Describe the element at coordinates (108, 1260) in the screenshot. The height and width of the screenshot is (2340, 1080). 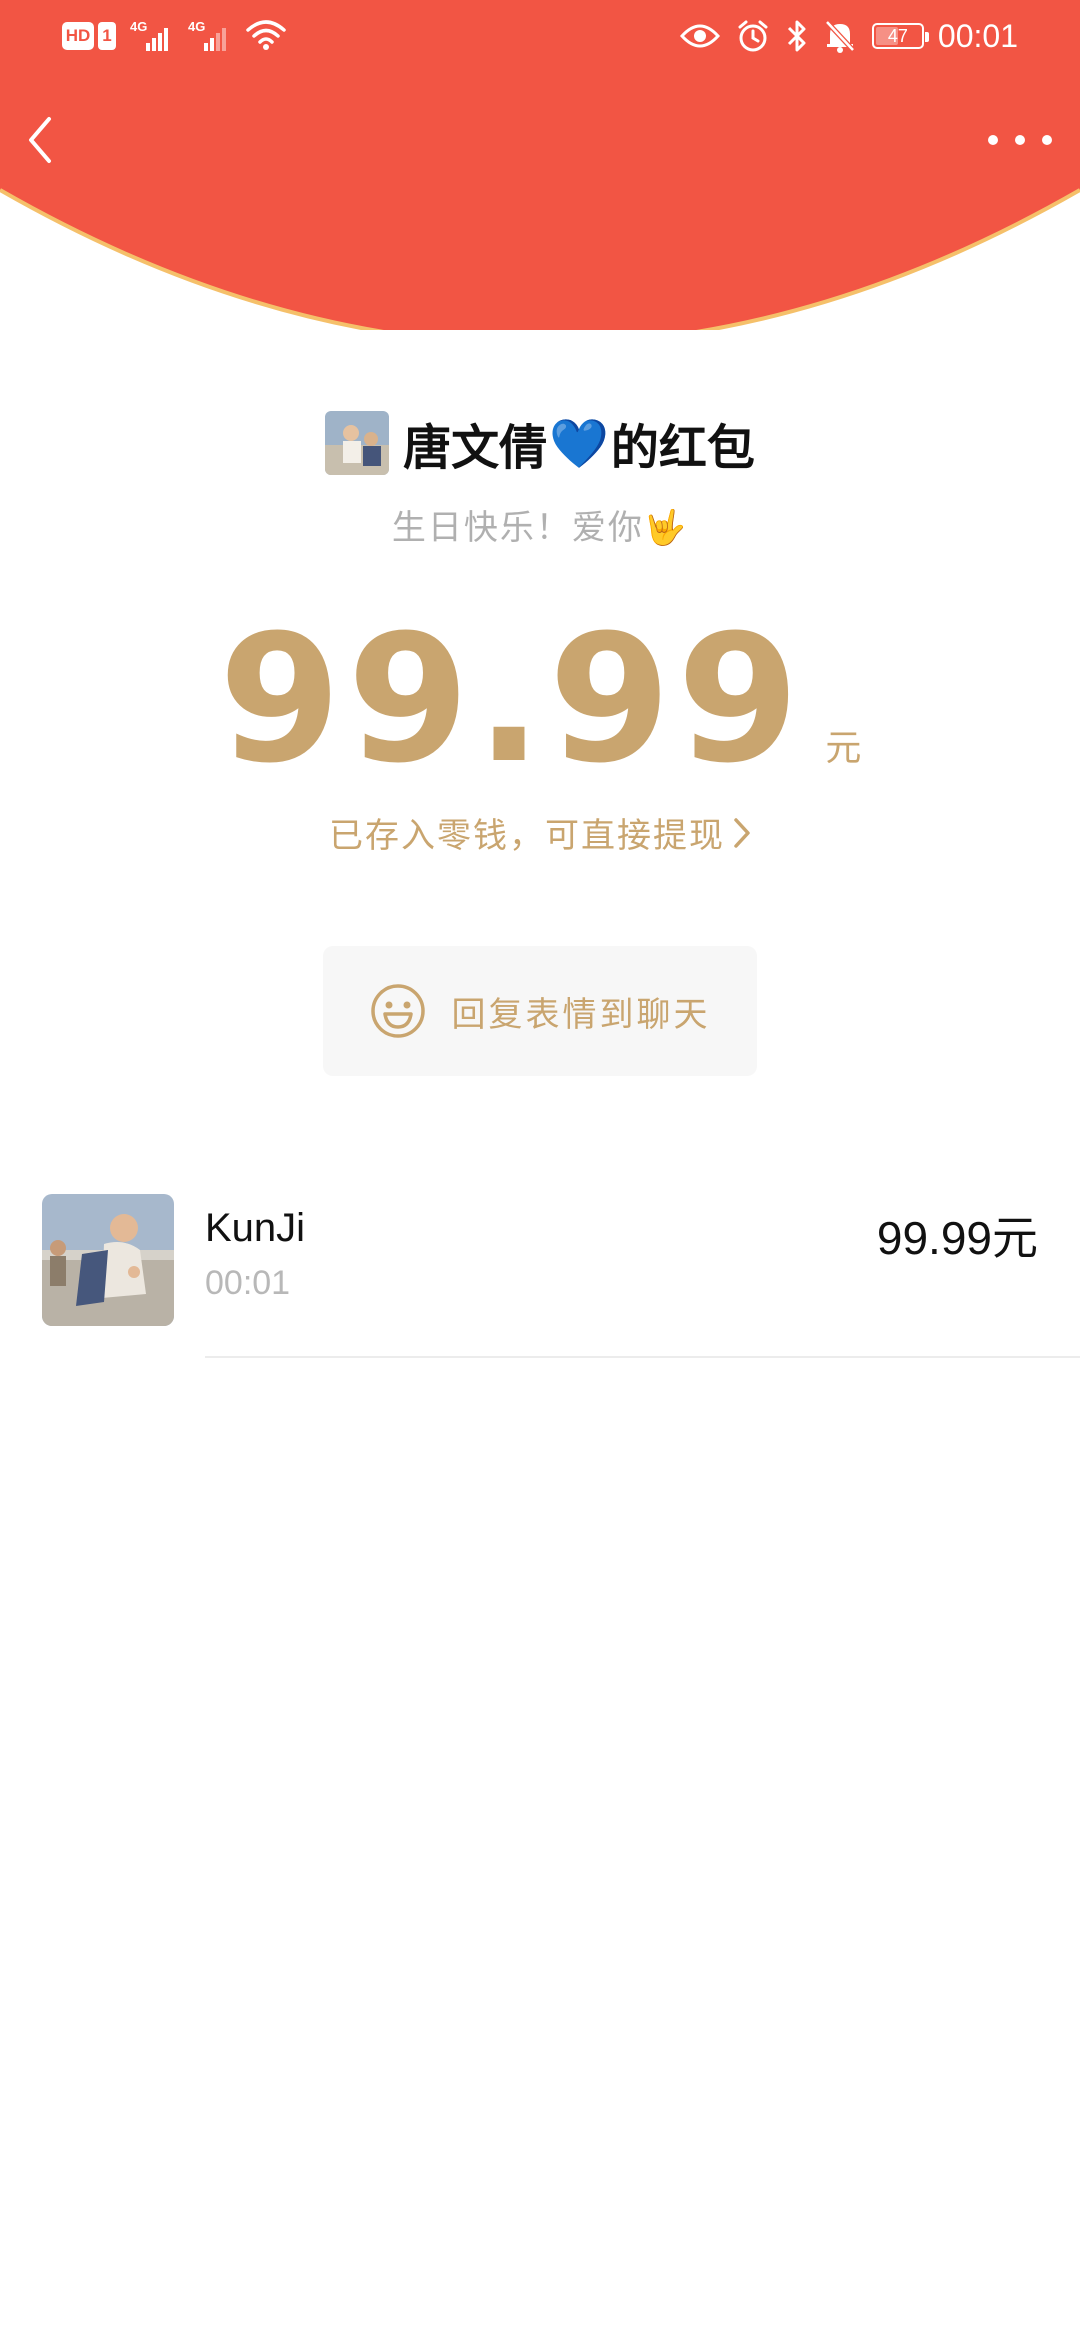
I see `receiver-avatar` at that location.